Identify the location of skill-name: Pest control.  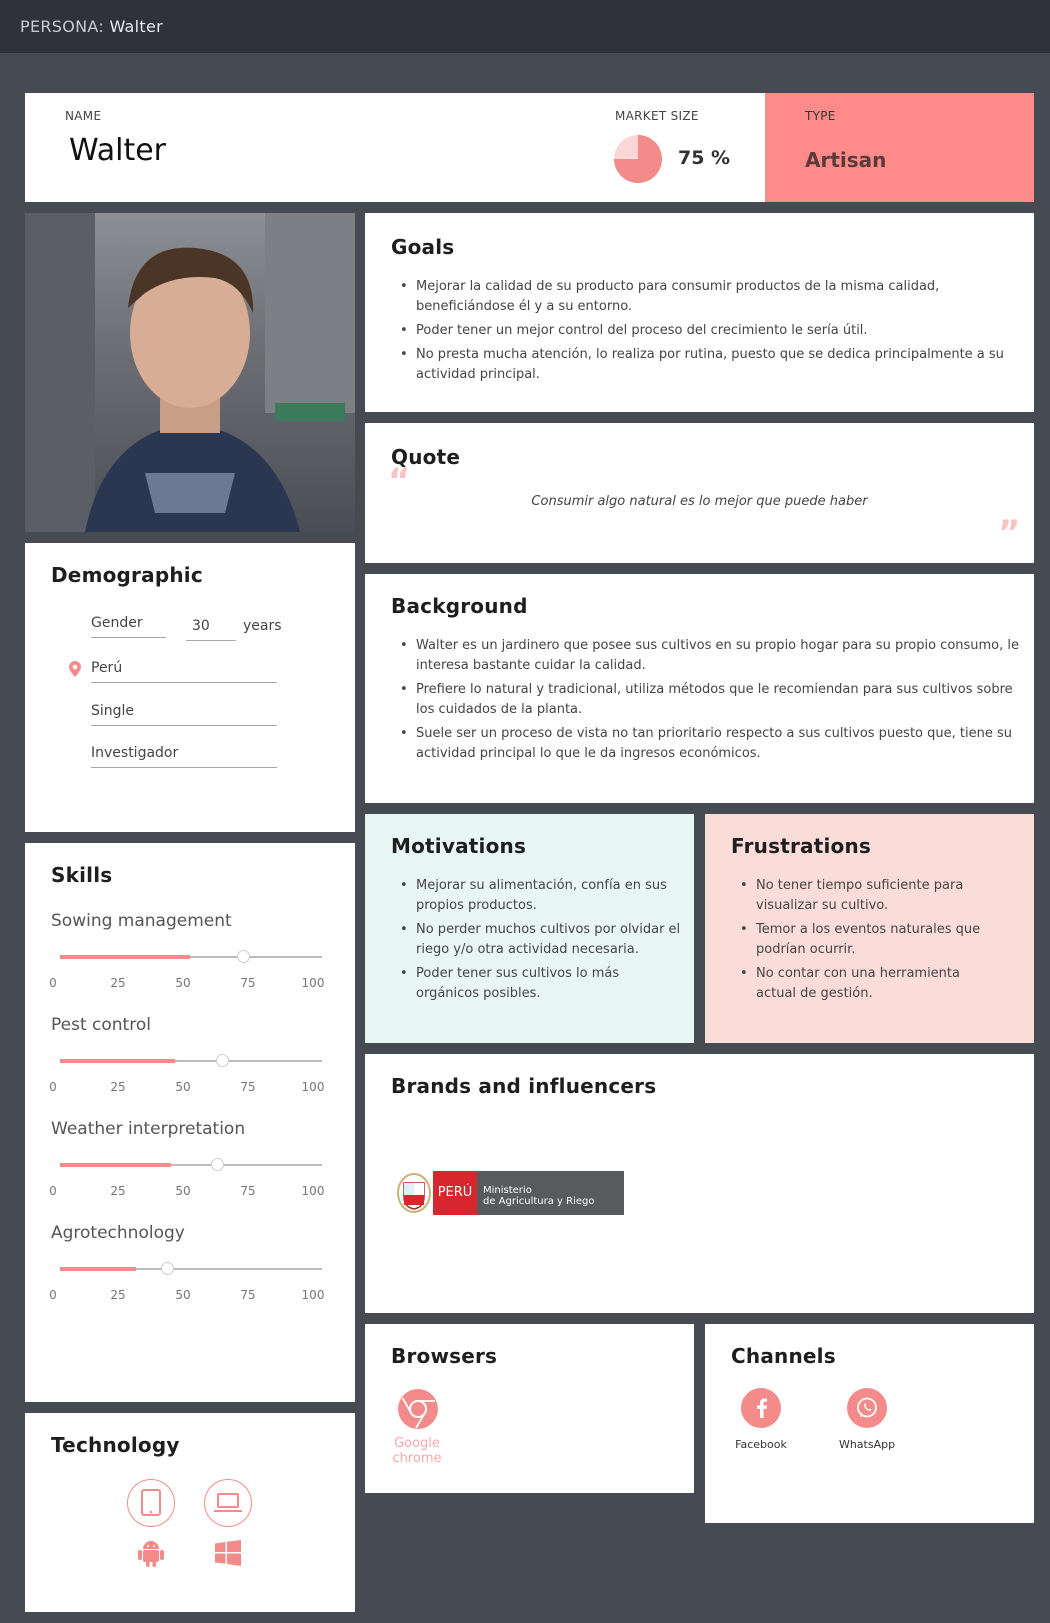
(101, 1025).